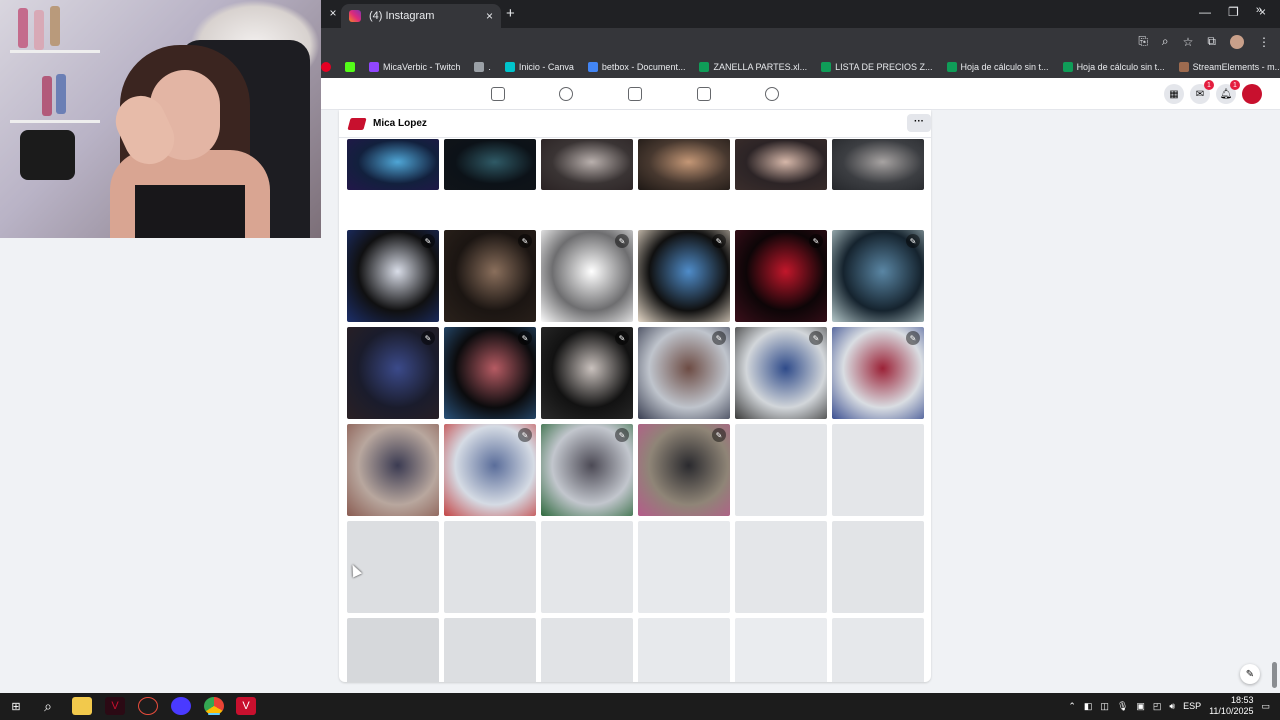 The height and width of the screenshot is (720, 1280). What do you see at coordinates (1259, 10) in the screenshot?
I see `bookmarks-more-icon: »` at bounding box center [1259, 10].